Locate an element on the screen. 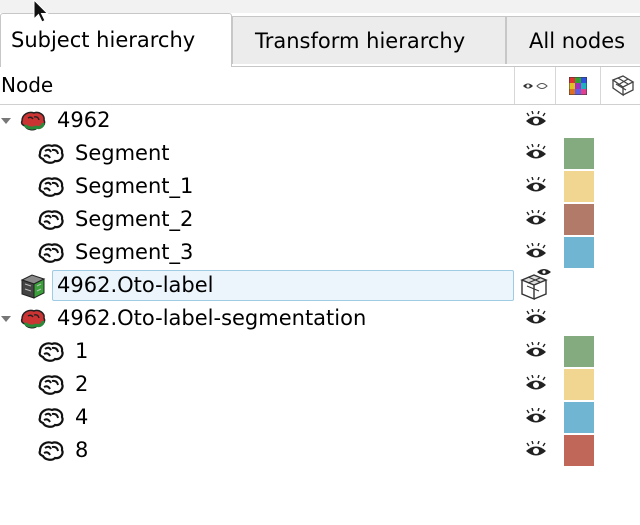  tree-row-segment: 2 is located at coordinates (320, 384).